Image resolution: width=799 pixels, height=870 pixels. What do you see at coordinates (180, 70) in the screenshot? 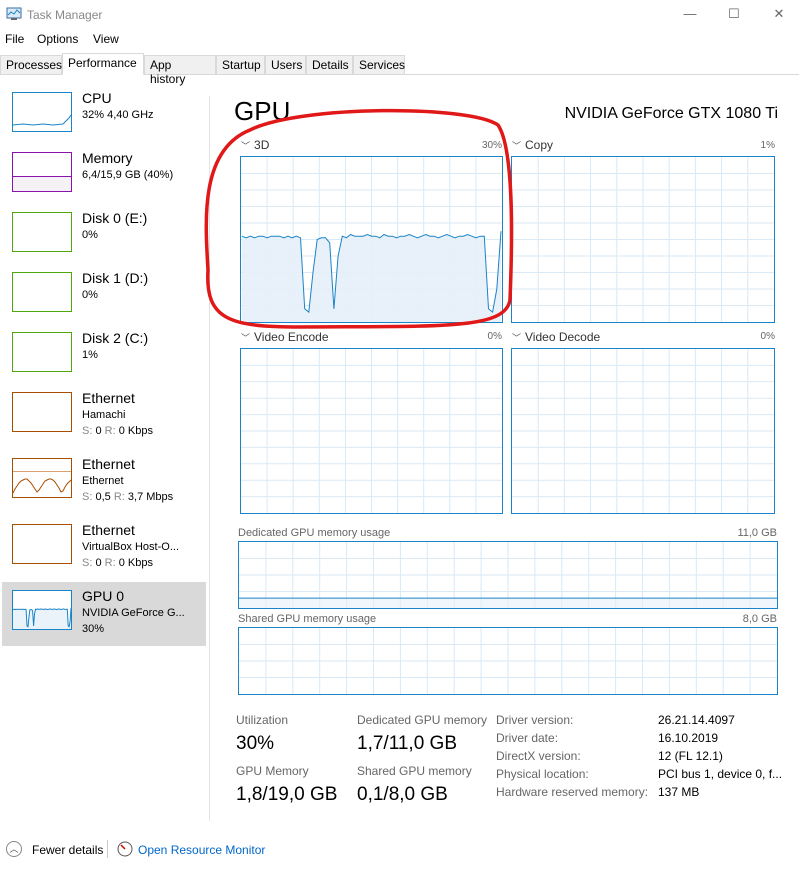
I see `tab-app-history: App history` at bounding box center [180, 70].